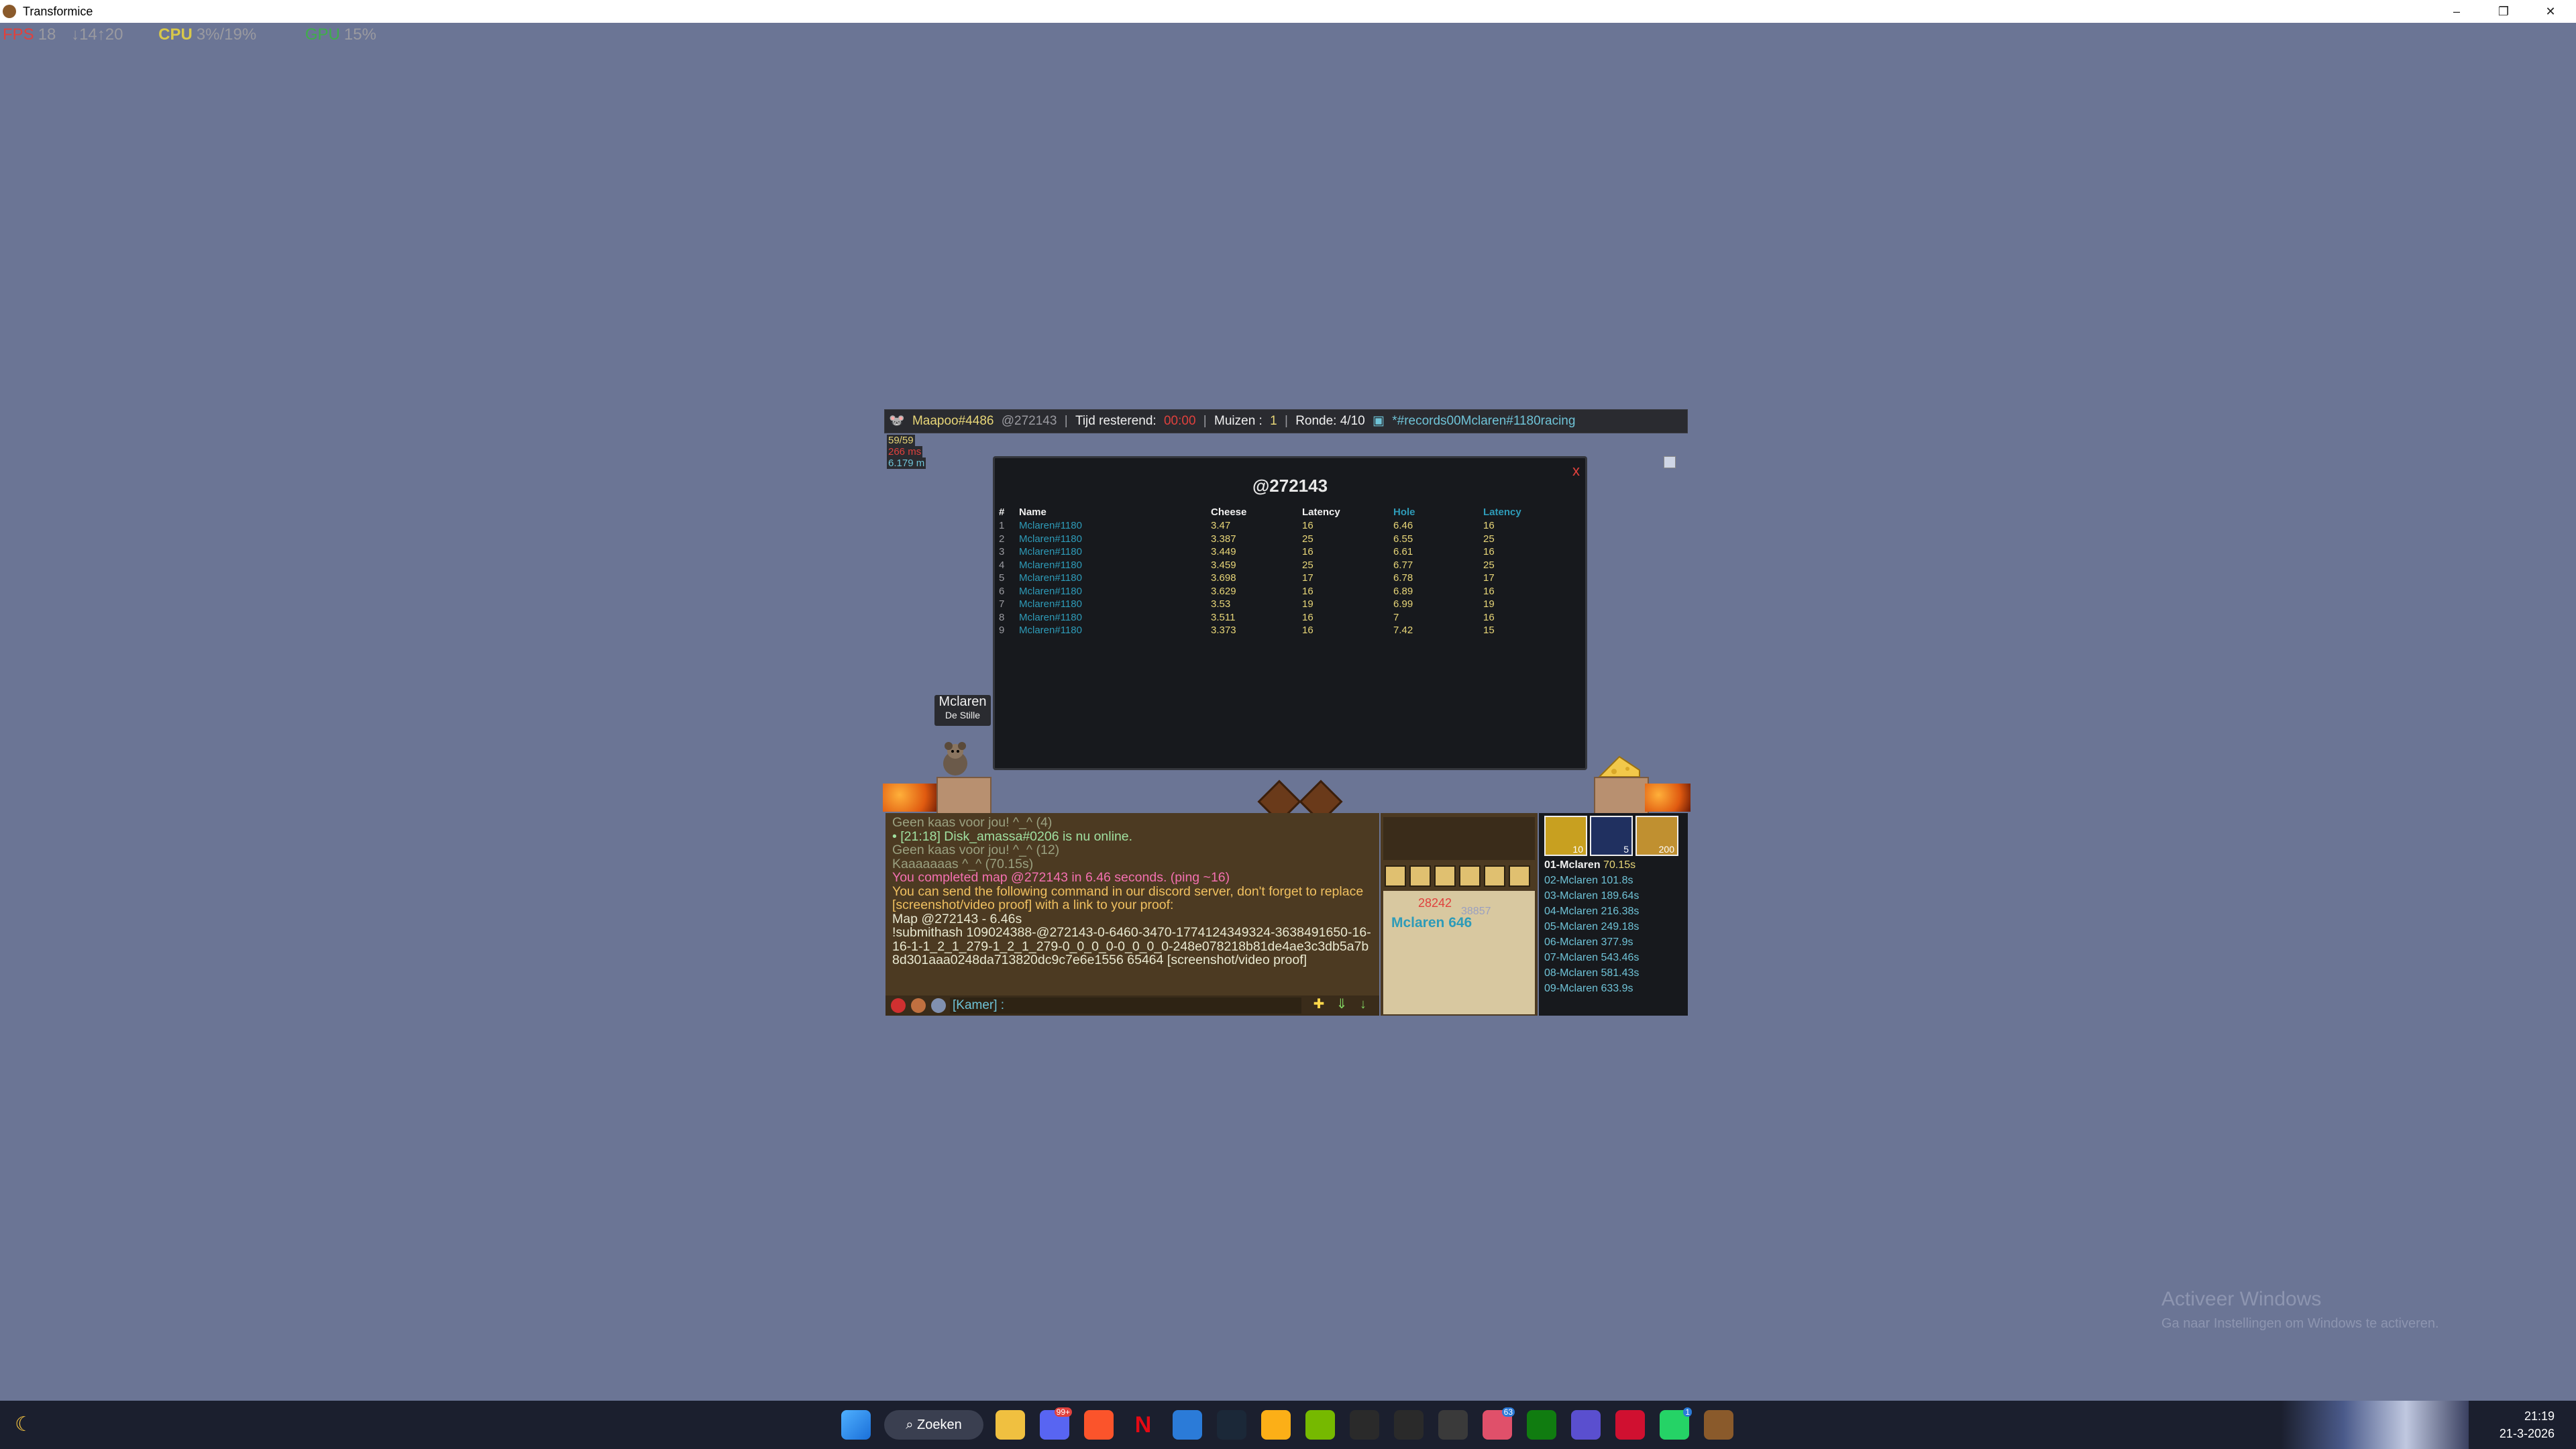  Describe the element at coordinates (1667, 798) in the screenshot. I see `lava-block-right` at that location.